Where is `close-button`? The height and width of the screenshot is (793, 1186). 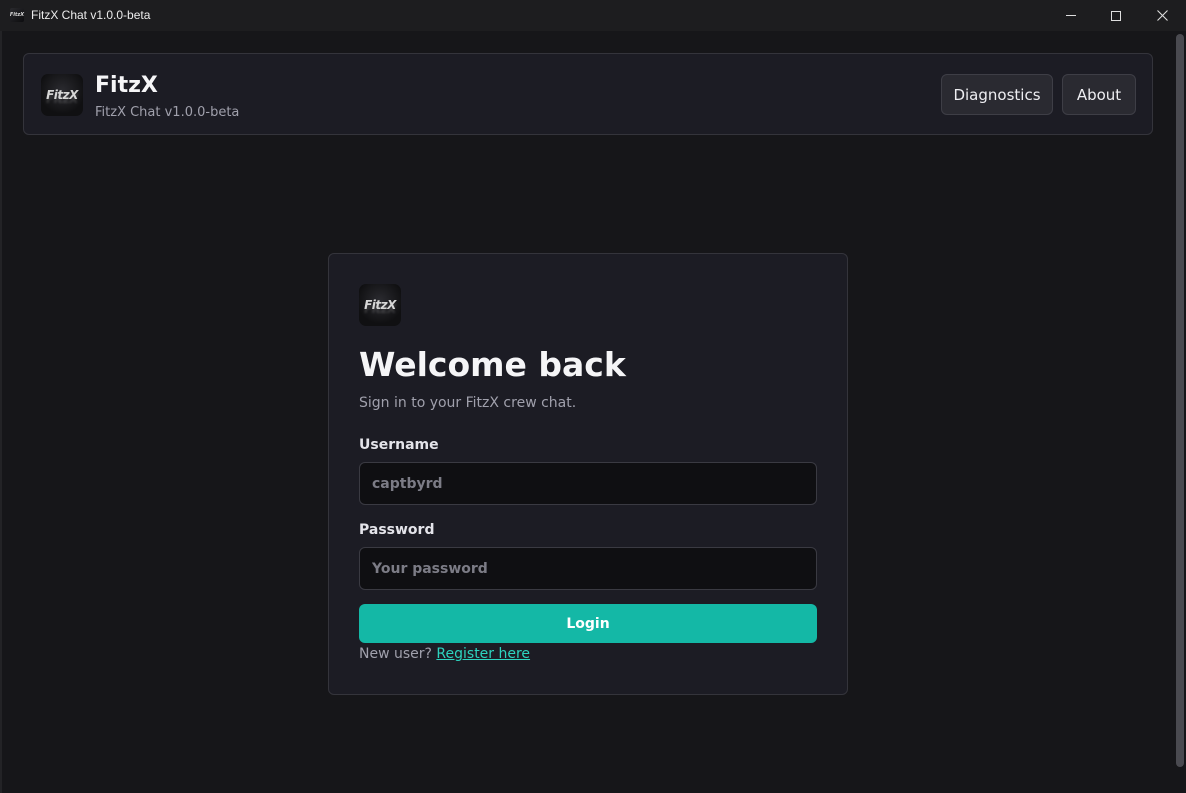
close-button is located at coordinates (1162, 15).